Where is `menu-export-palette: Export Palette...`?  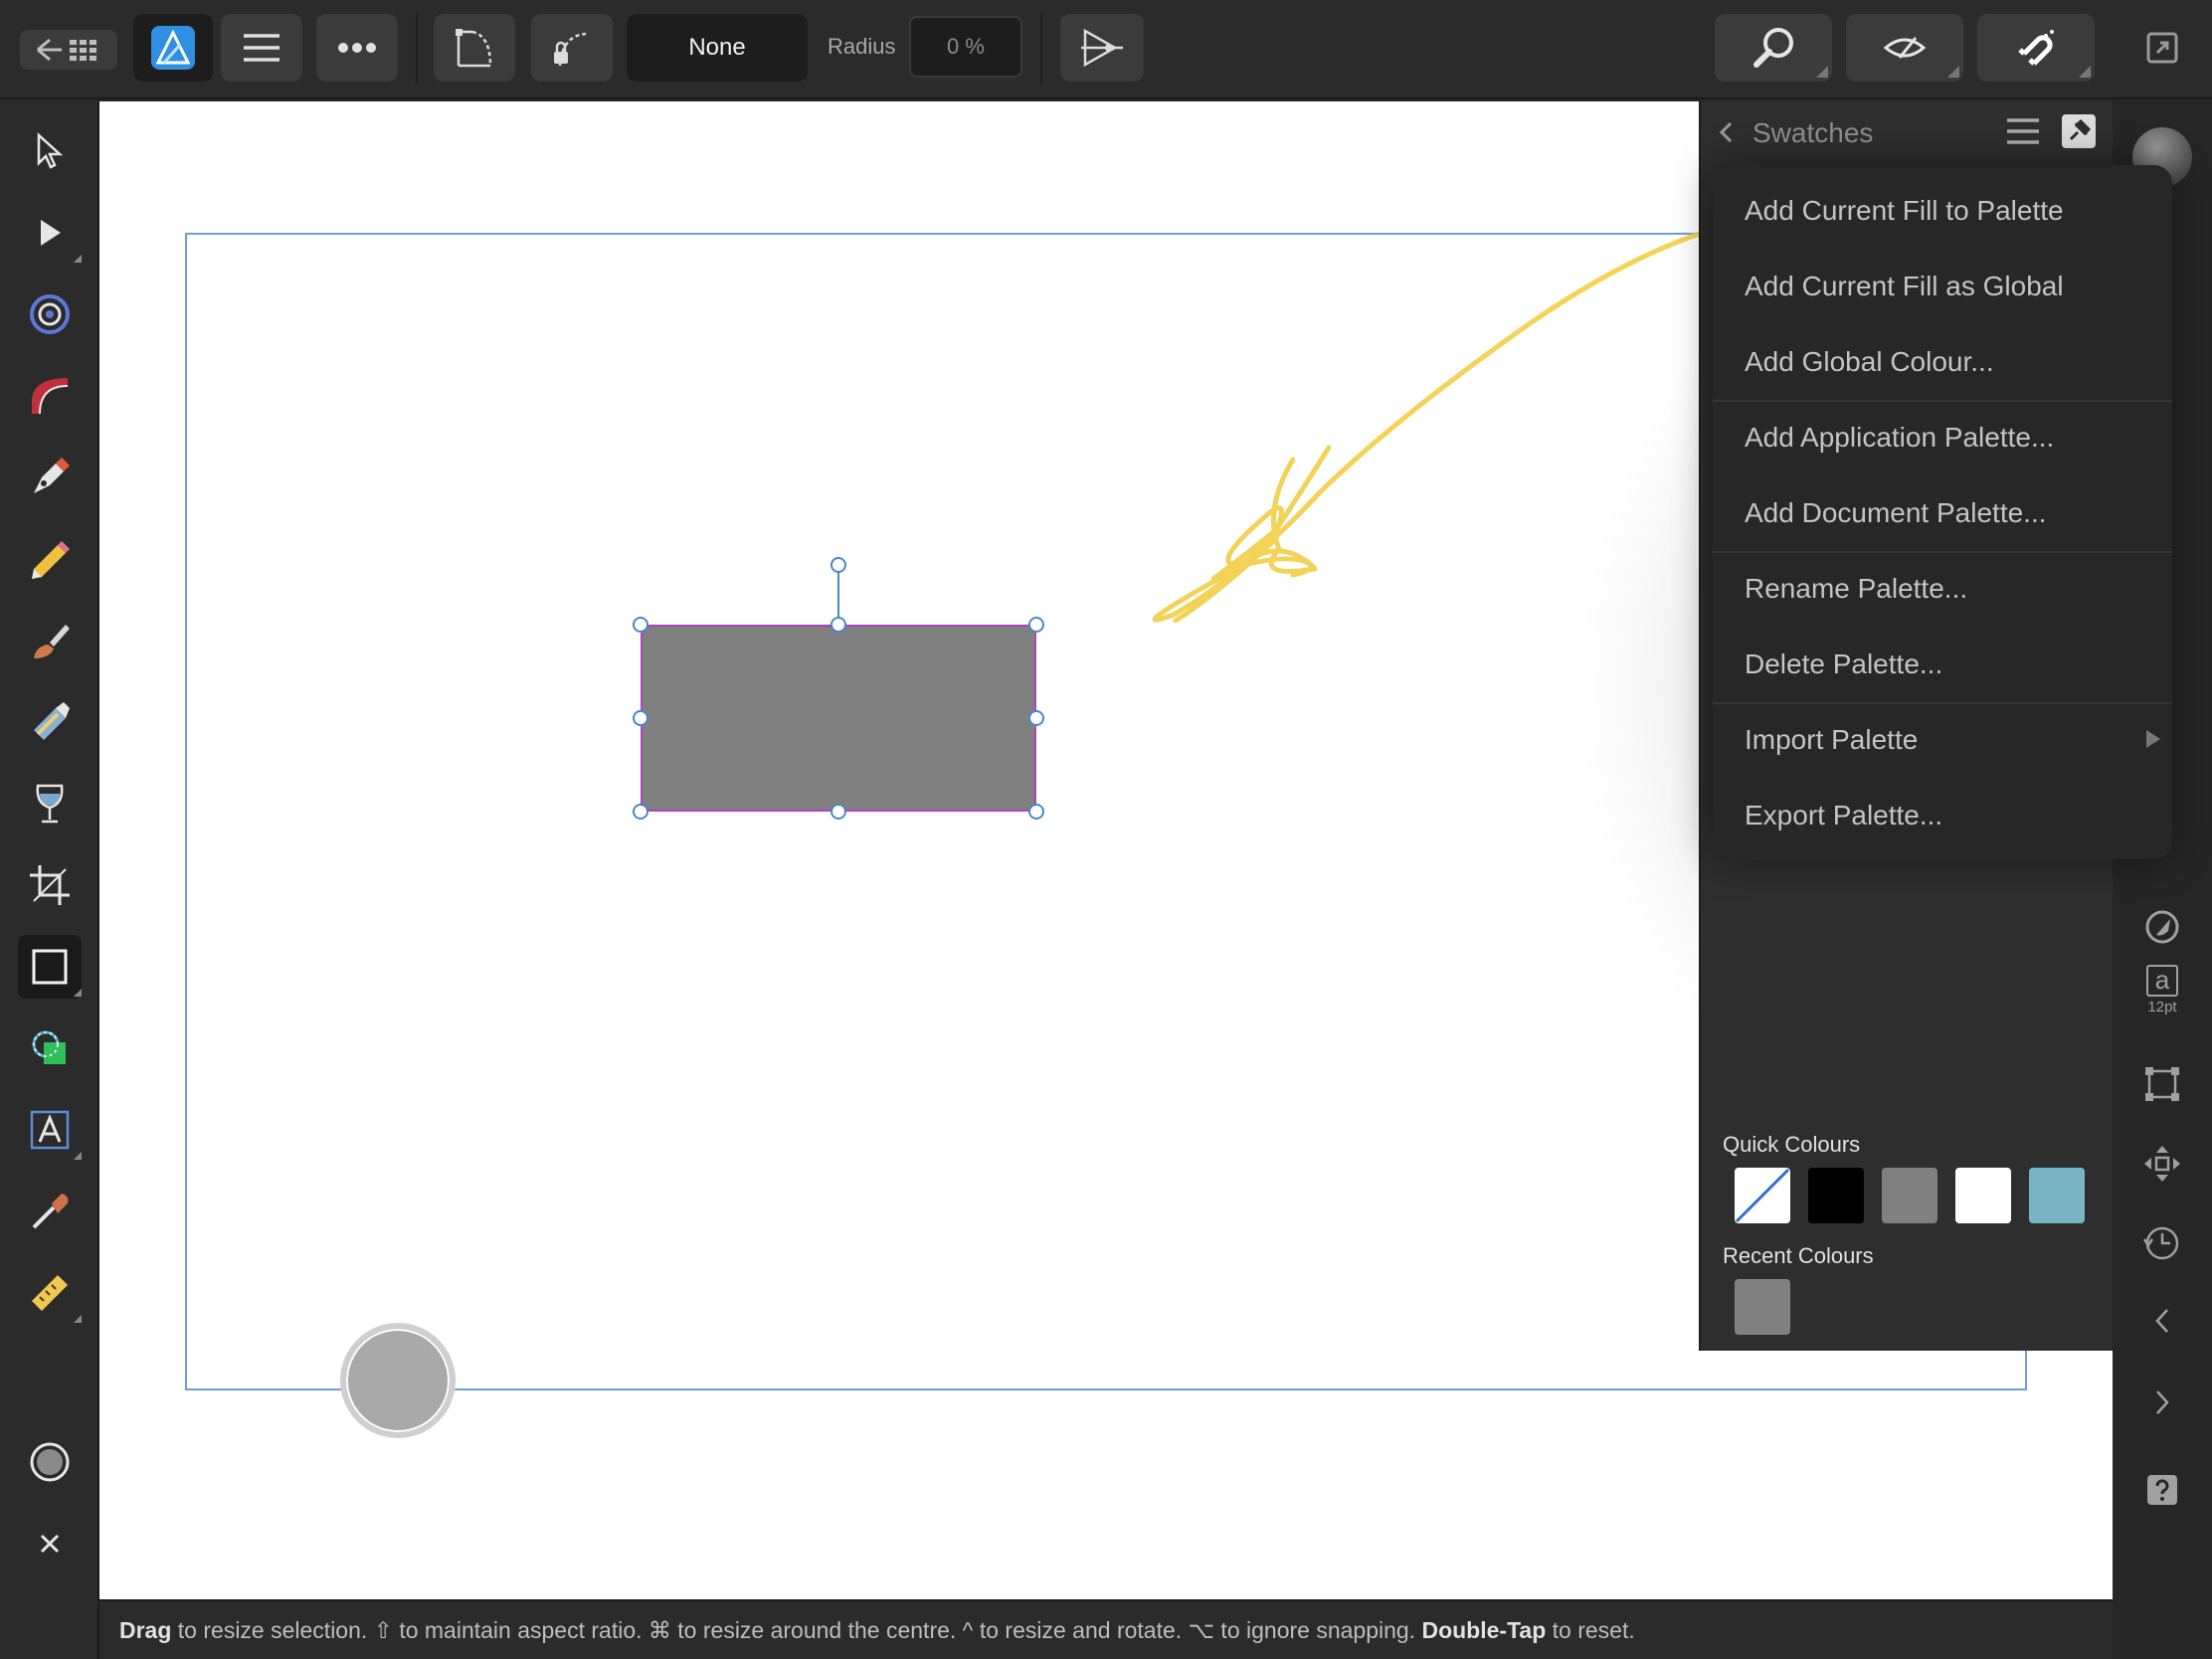 menu-export-palette: Export Palette... is located at coordinates (1942, 815).